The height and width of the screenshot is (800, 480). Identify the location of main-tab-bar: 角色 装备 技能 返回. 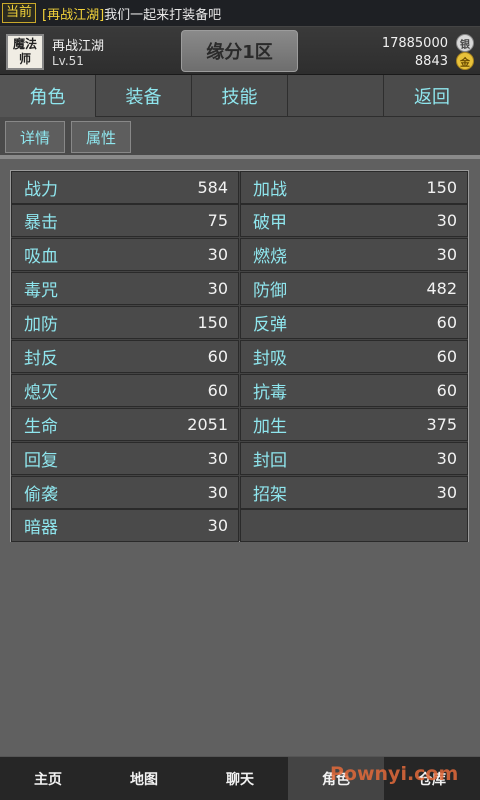
(240, 96).